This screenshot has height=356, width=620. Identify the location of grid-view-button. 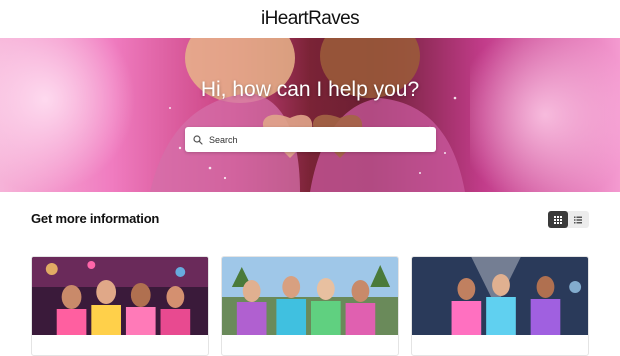
(558, 219).